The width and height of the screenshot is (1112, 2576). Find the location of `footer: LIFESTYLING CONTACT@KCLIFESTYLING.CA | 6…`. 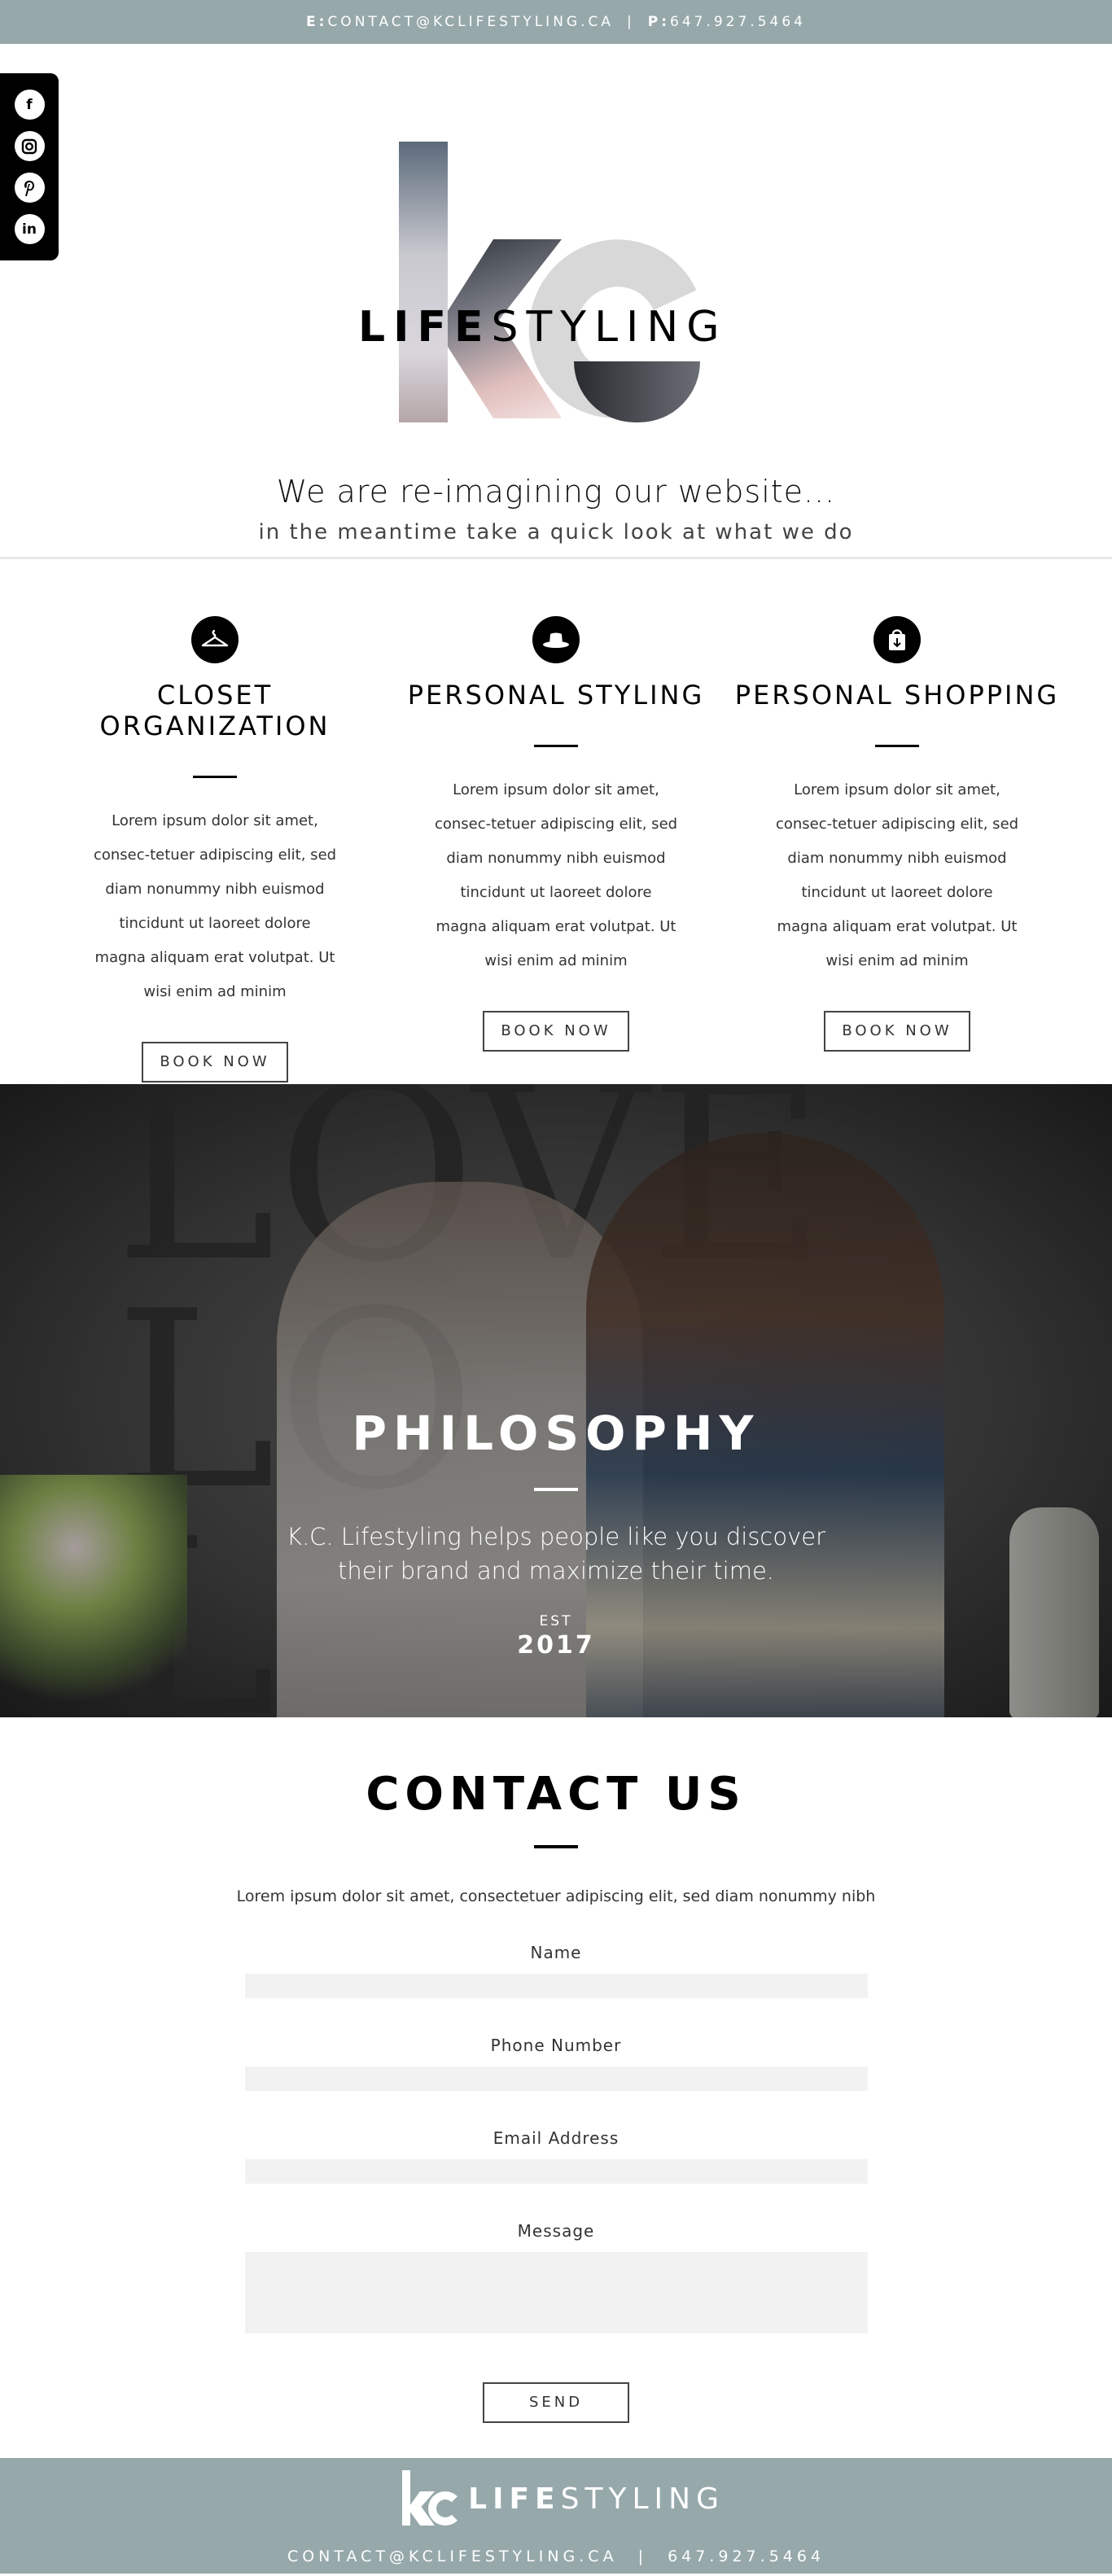

footer: LIFESTYLING CONTACT@KCLIFESTYLING.CA | 6… is located at coordinates (556, 2516).